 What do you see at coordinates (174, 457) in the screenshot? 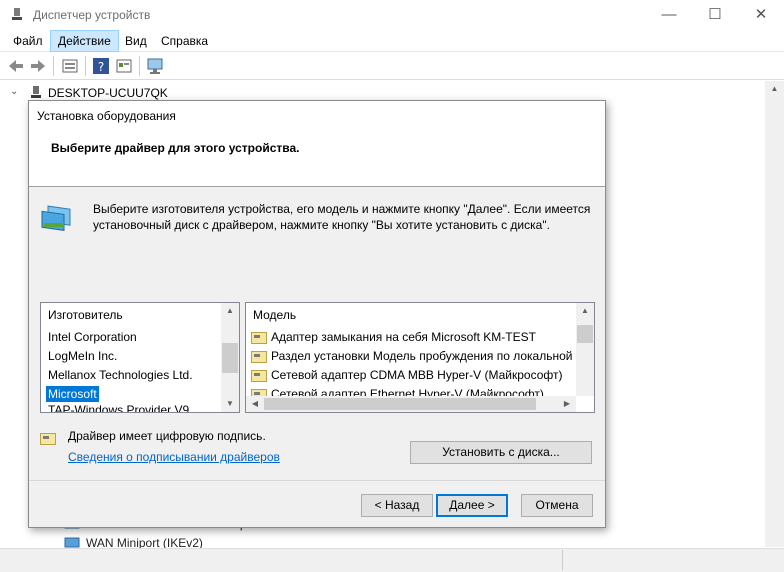
I see `driver-signing-link: Сведения о подписывании драйверов` at bounding box center [174, 457].